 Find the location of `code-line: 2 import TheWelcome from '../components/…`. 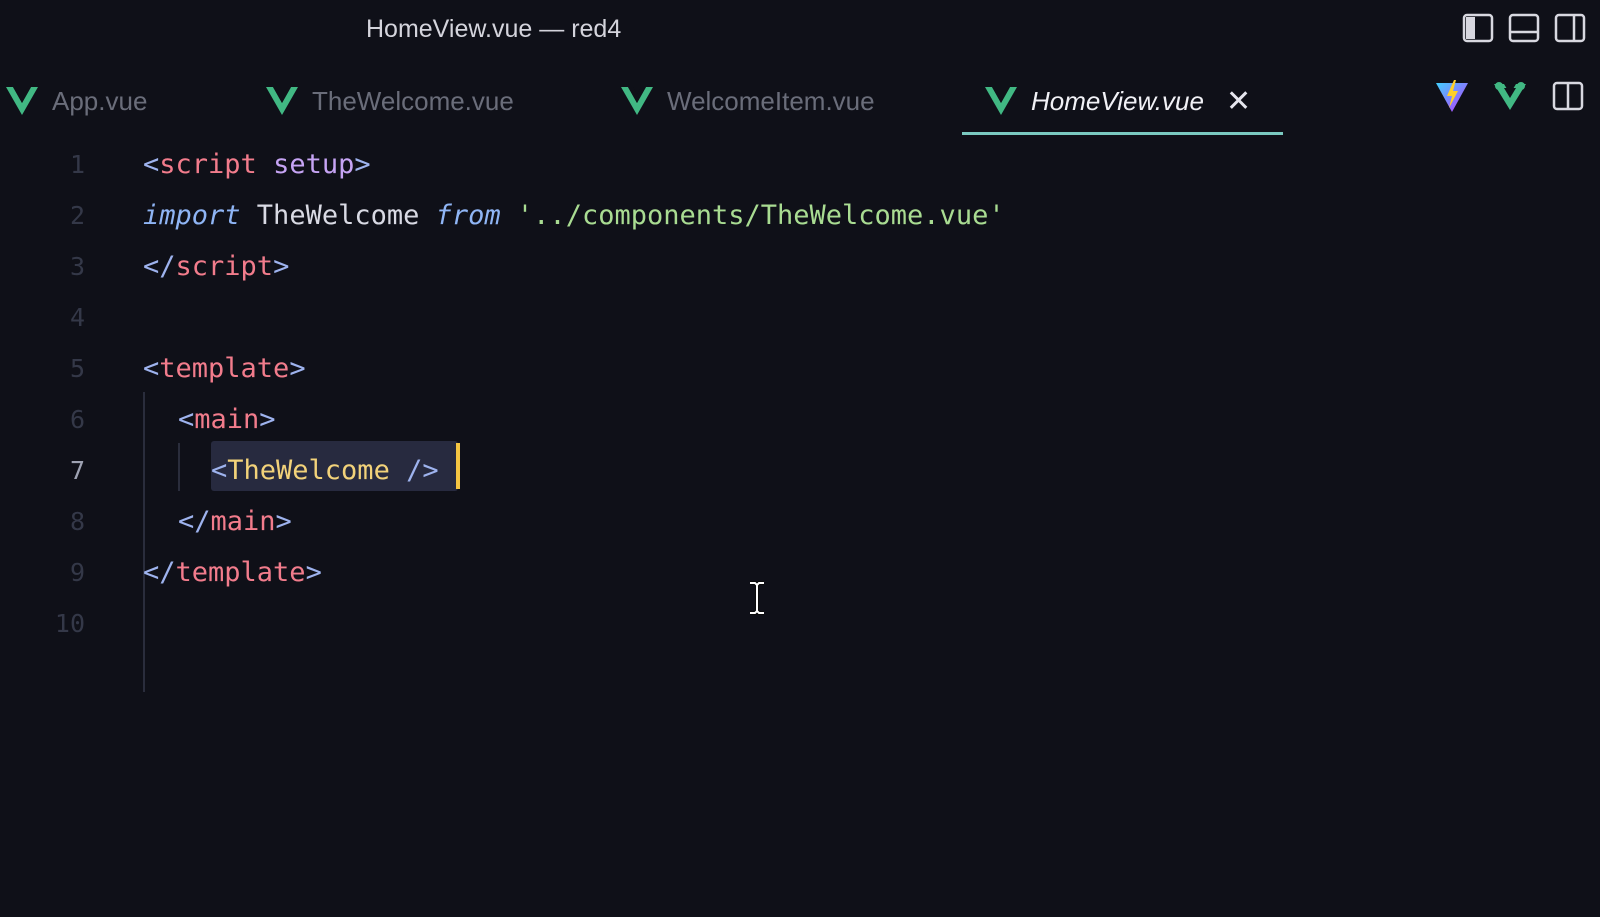

code-line: 2 import TheWelcome from '../components/… is located at coordinates (800, 215).